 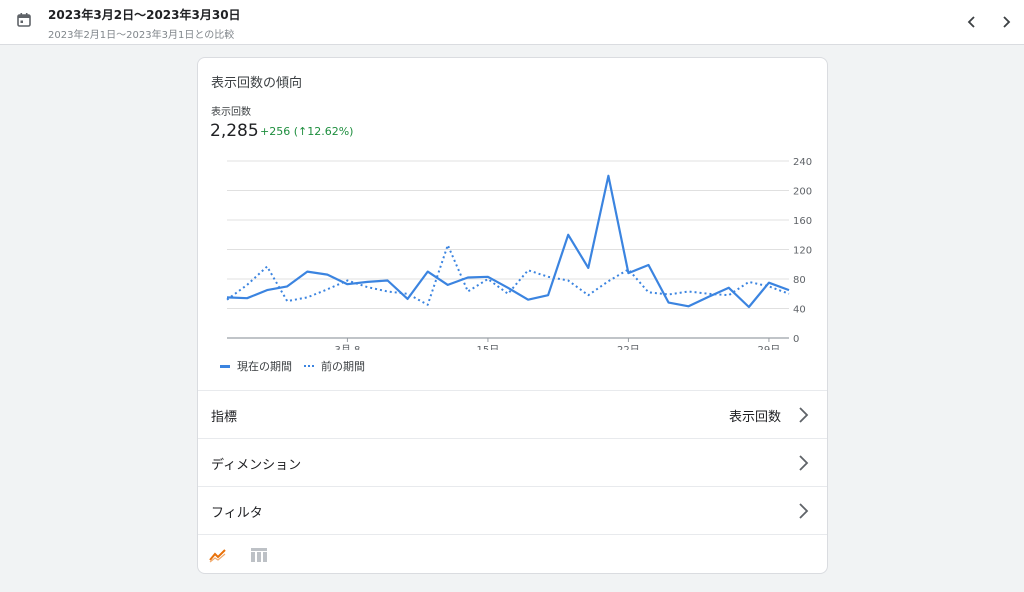 I want to click on line-chart-icon, so click(x=218, y=555).